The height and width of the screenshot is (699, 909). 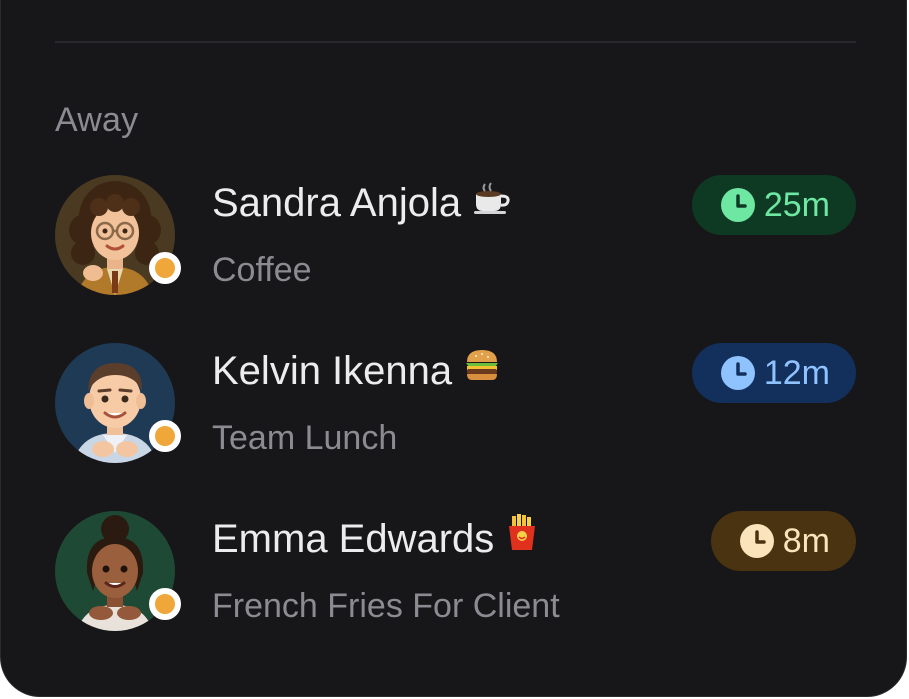 I want to click on person-status-text: Coffee, so click(x=262, y=270).